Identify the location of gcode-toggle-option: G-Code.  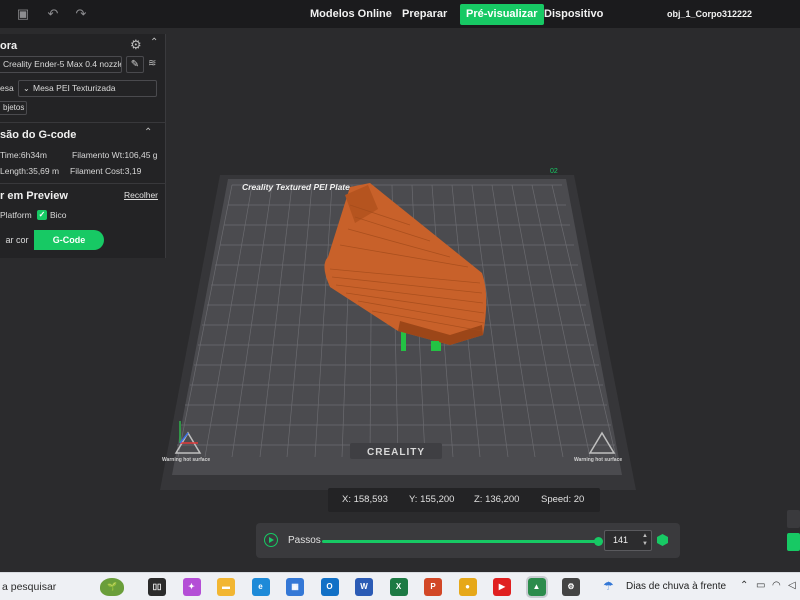
(69, 240).